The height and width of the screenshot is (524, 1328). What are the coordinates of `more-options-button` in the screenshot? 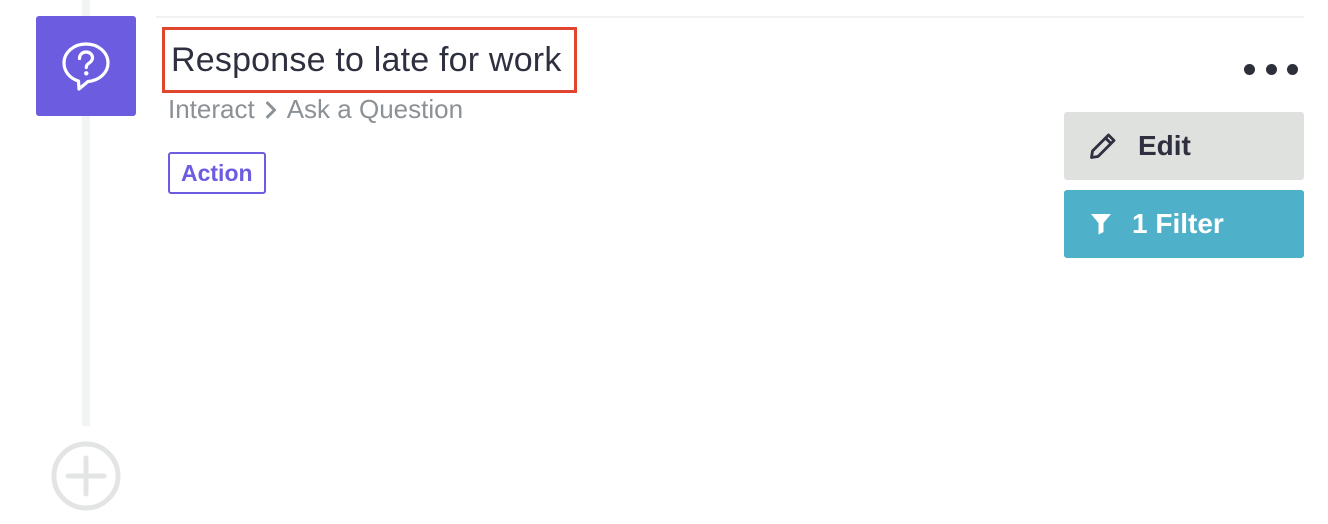 It's located at (1271, 69).